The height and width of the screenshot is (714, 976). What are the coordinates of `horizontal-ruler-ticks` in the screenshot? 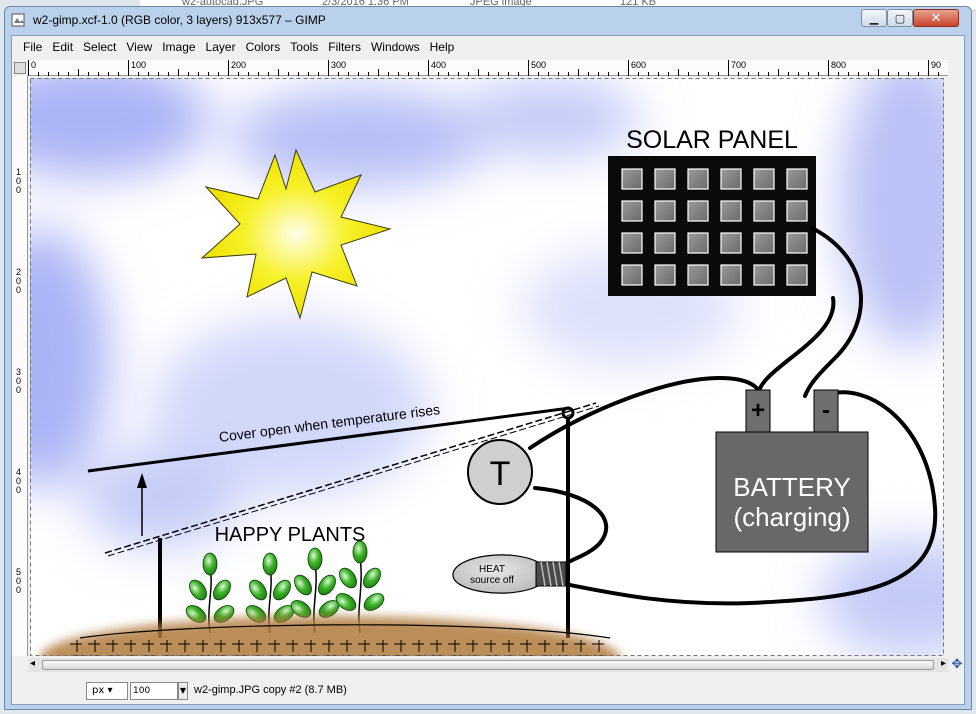 It's located at (483, 68).